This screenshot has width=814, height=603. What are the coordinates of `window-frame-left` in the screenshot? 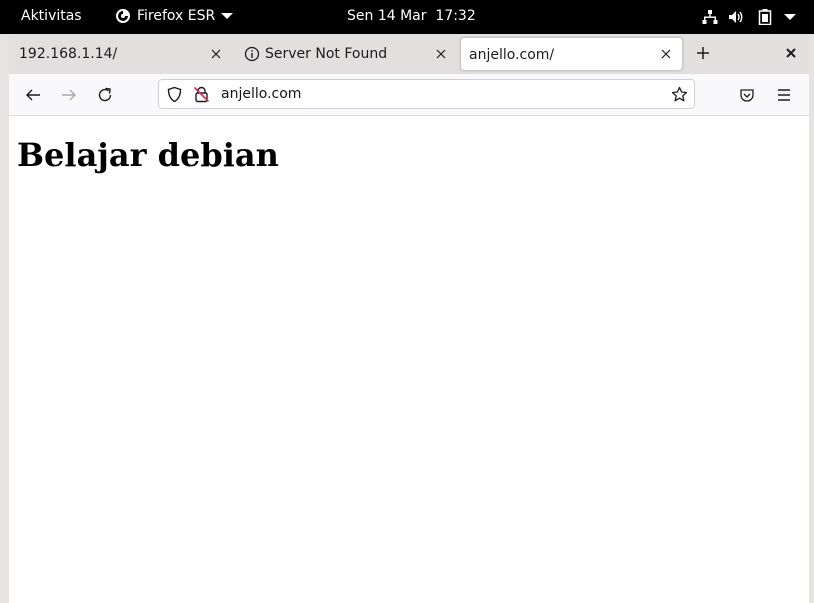 It's located at (4, 318).